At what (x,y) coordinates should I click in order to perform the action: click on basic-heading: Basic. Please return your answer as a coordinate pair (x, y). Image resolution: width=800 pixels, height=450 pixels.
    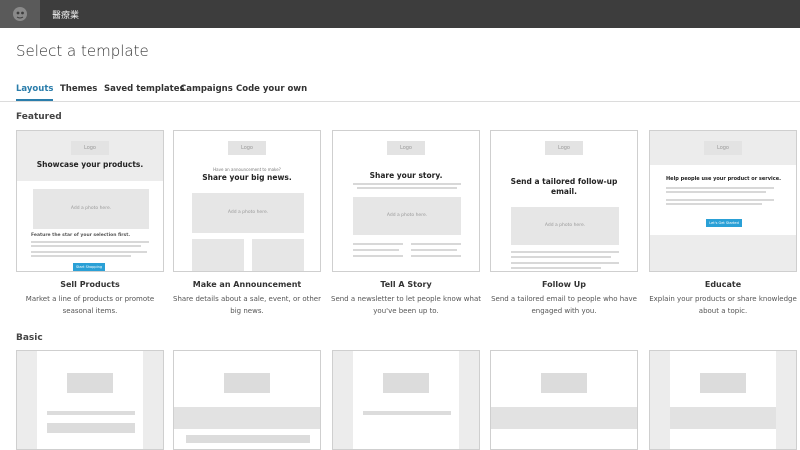
    Looking at the image, I should click on (29, 338).